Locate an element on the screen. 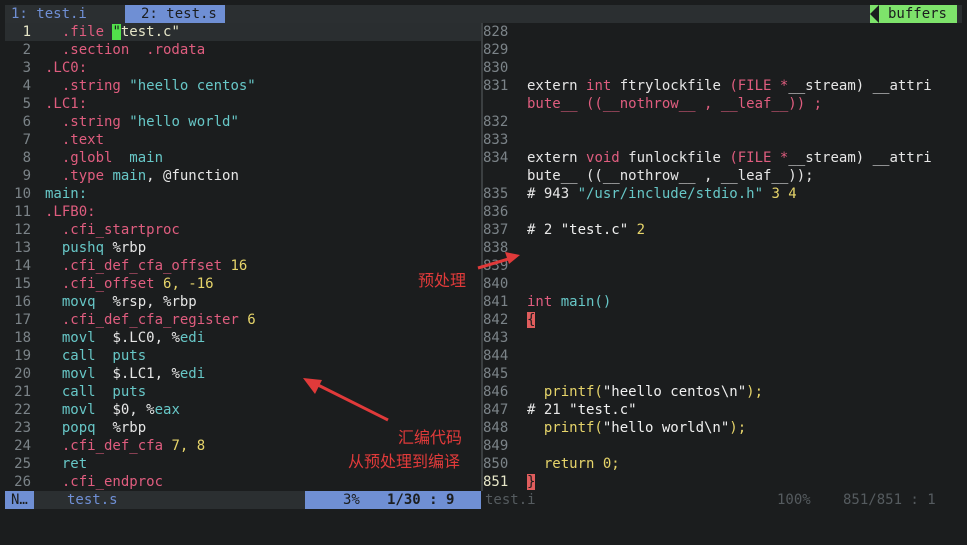 Image resolution: width=967 pixels, height=545 pixels. annotation-preprocess: 预处理 is located at coordinates (442, 280).